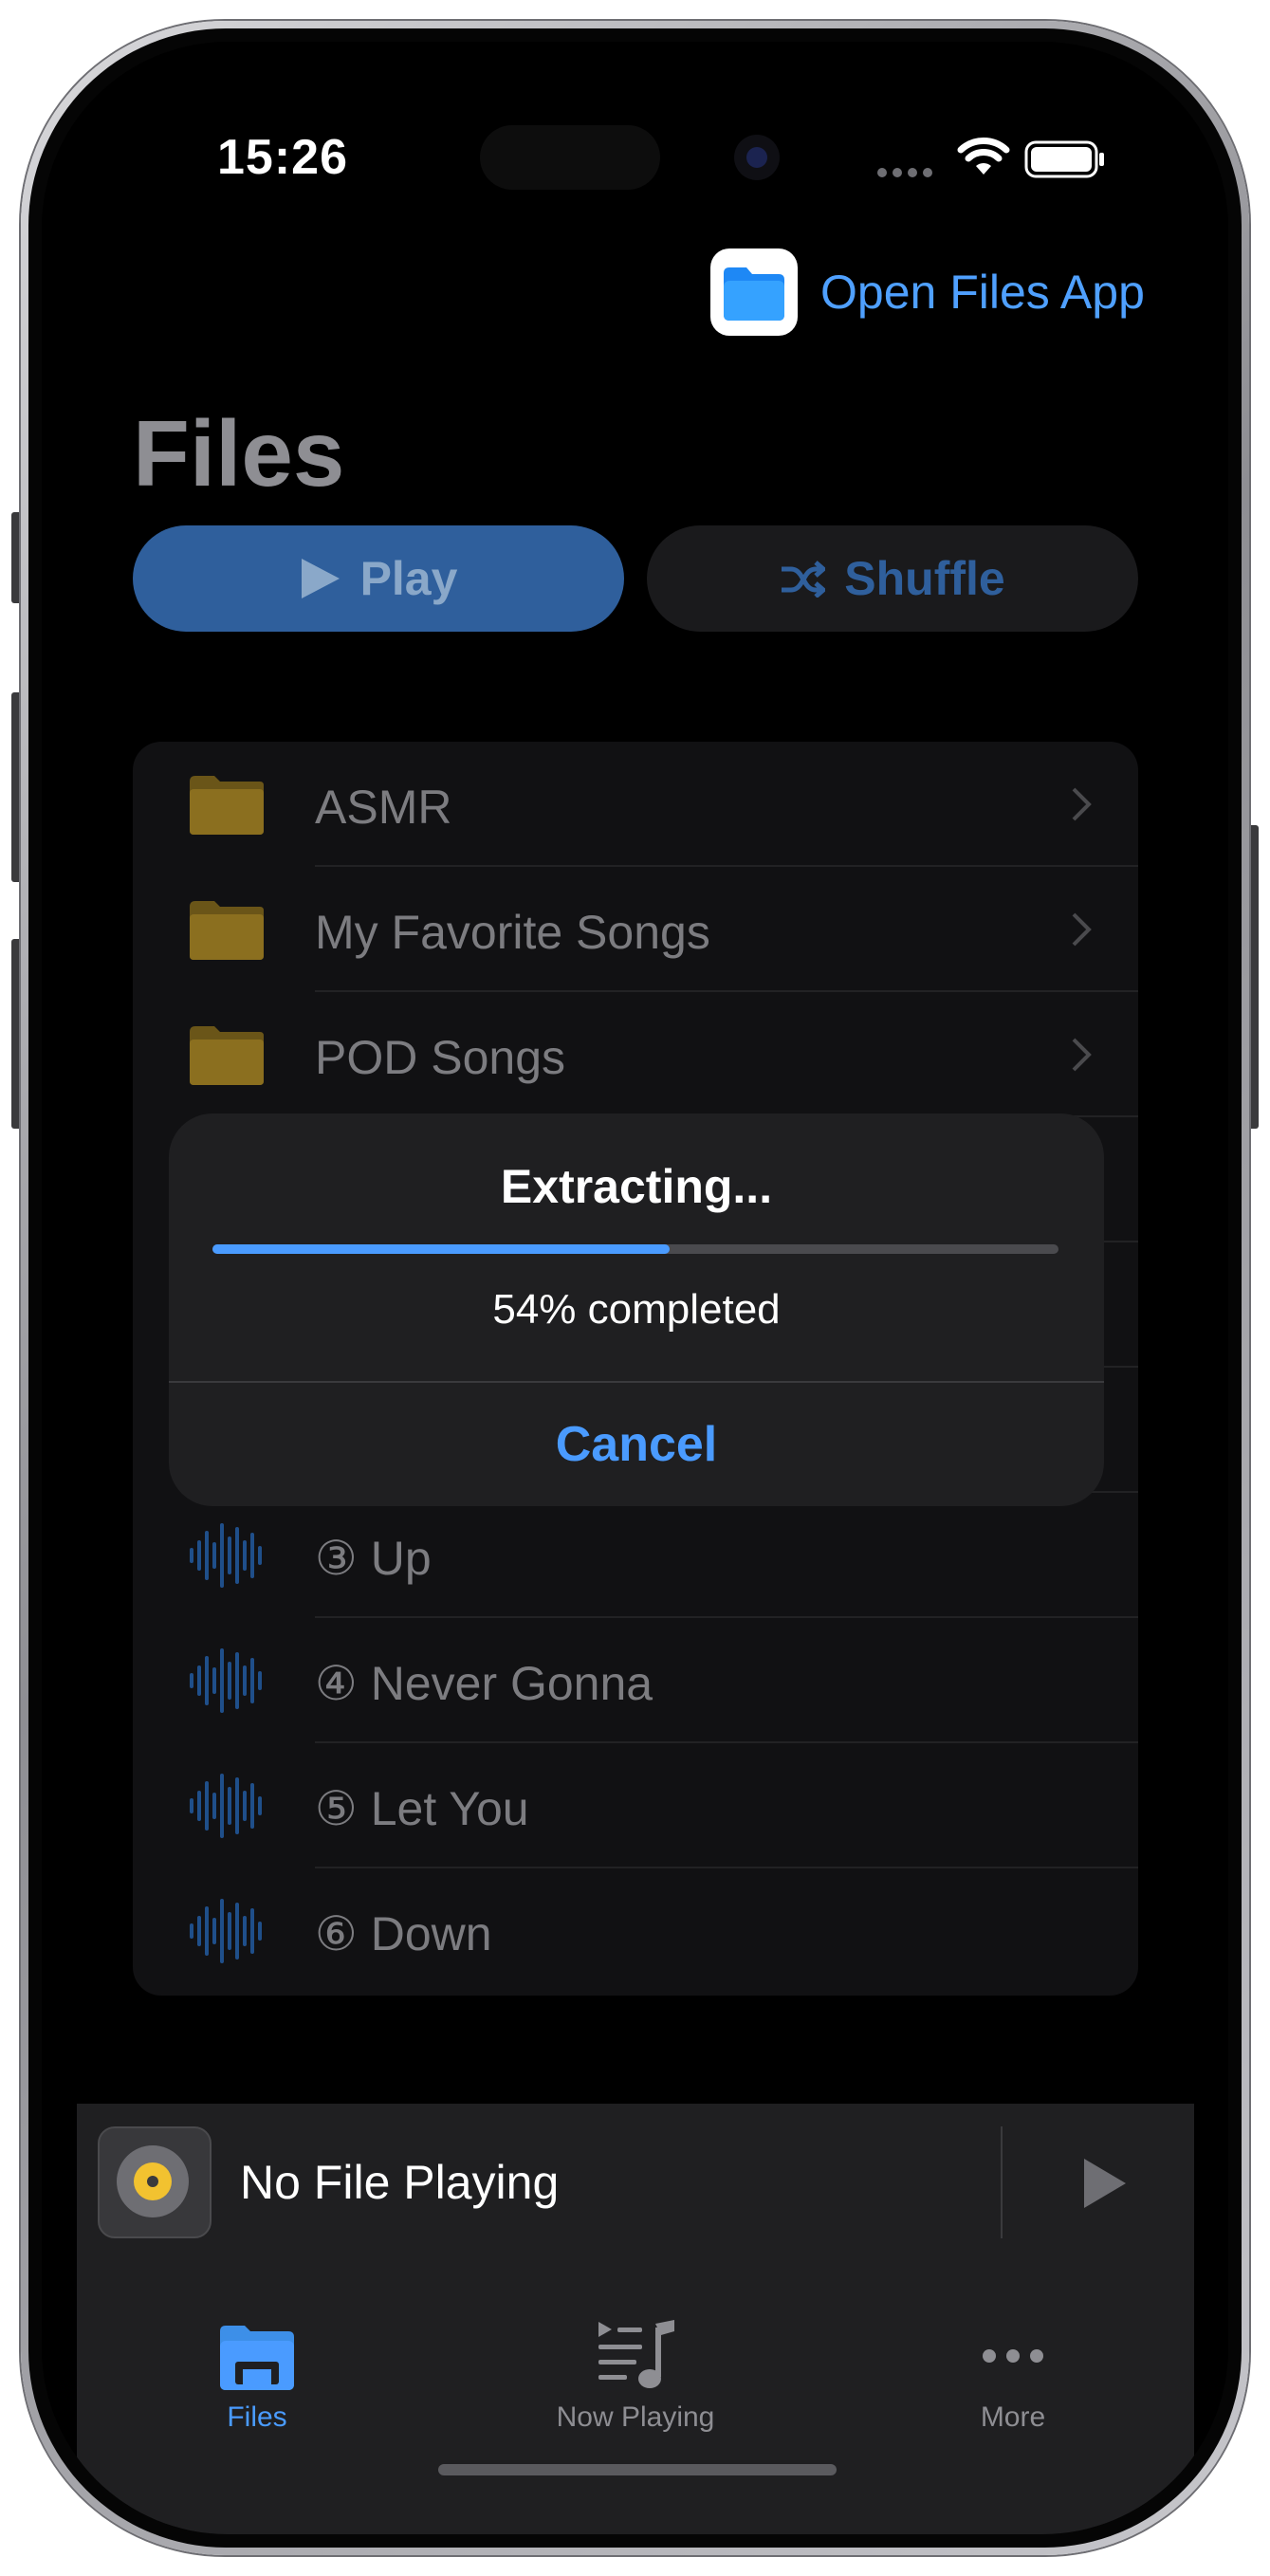 This screenshot has width=1270, height=2576. I want to click on wifi-icon, so click(983, 156).